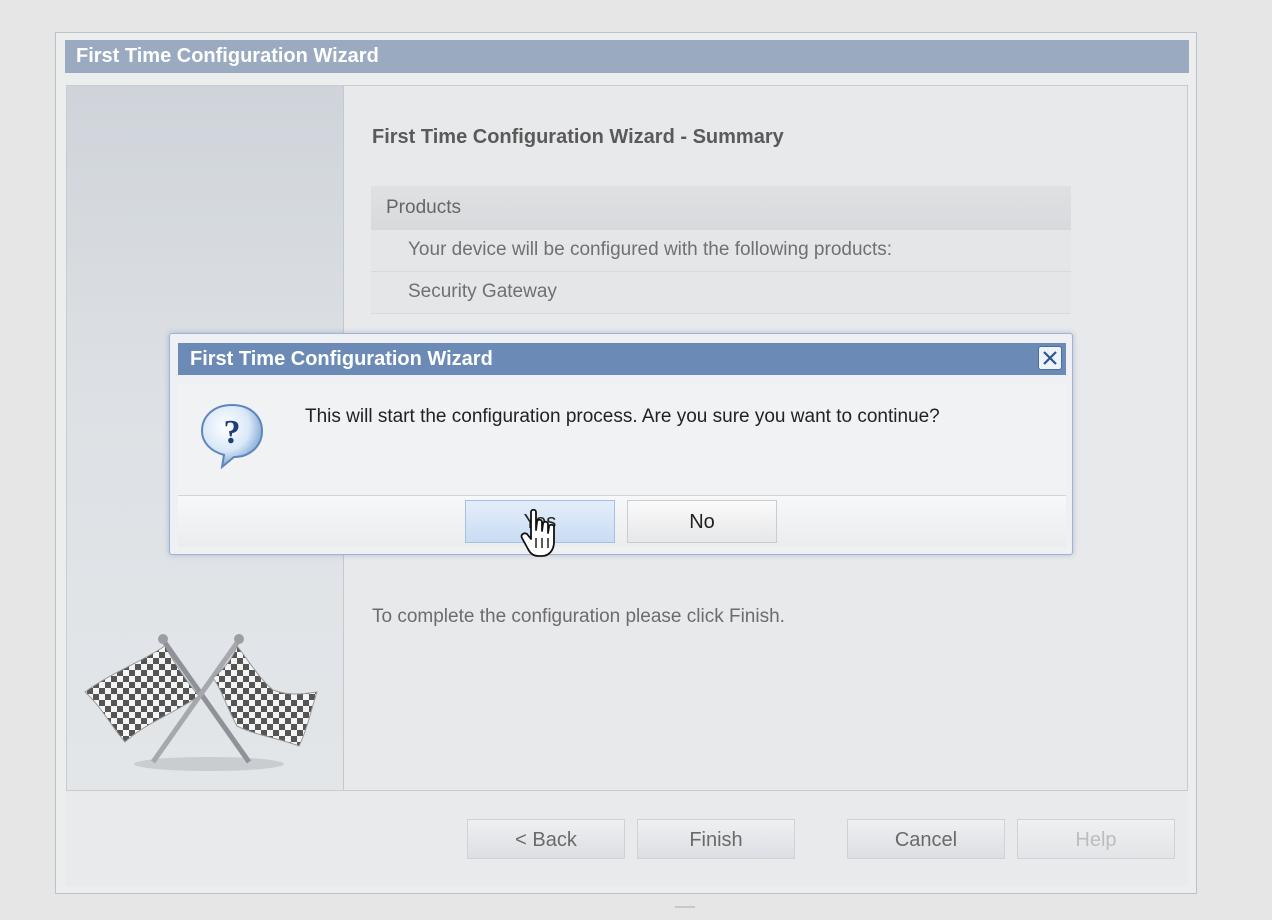 This screenshot has height=920, width=1272. I want to click on dialog-footer: Yes No, so click(622, 521).